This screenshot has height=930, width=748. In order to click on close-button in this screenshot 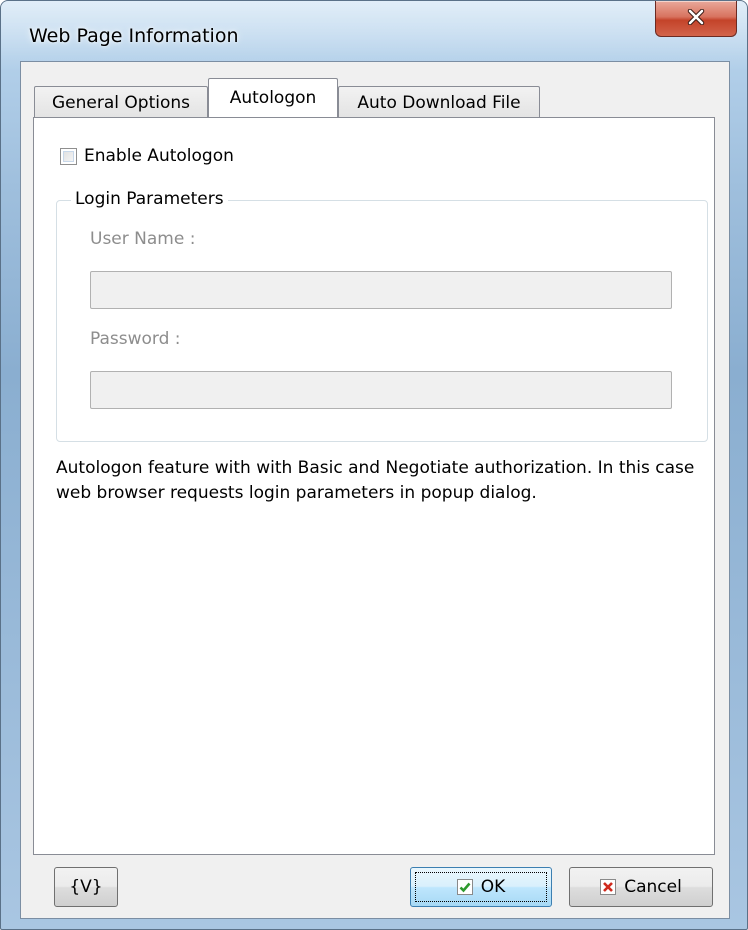, I will do `click(696, 19)`.